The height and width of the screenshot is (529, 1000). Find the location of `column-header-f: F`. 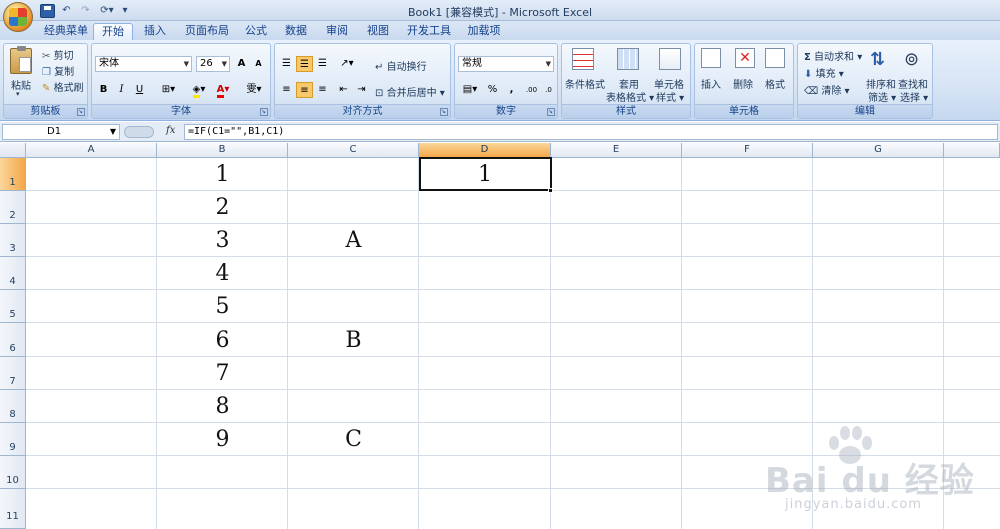

column-header-f: F is located at coordinates (747, 150).